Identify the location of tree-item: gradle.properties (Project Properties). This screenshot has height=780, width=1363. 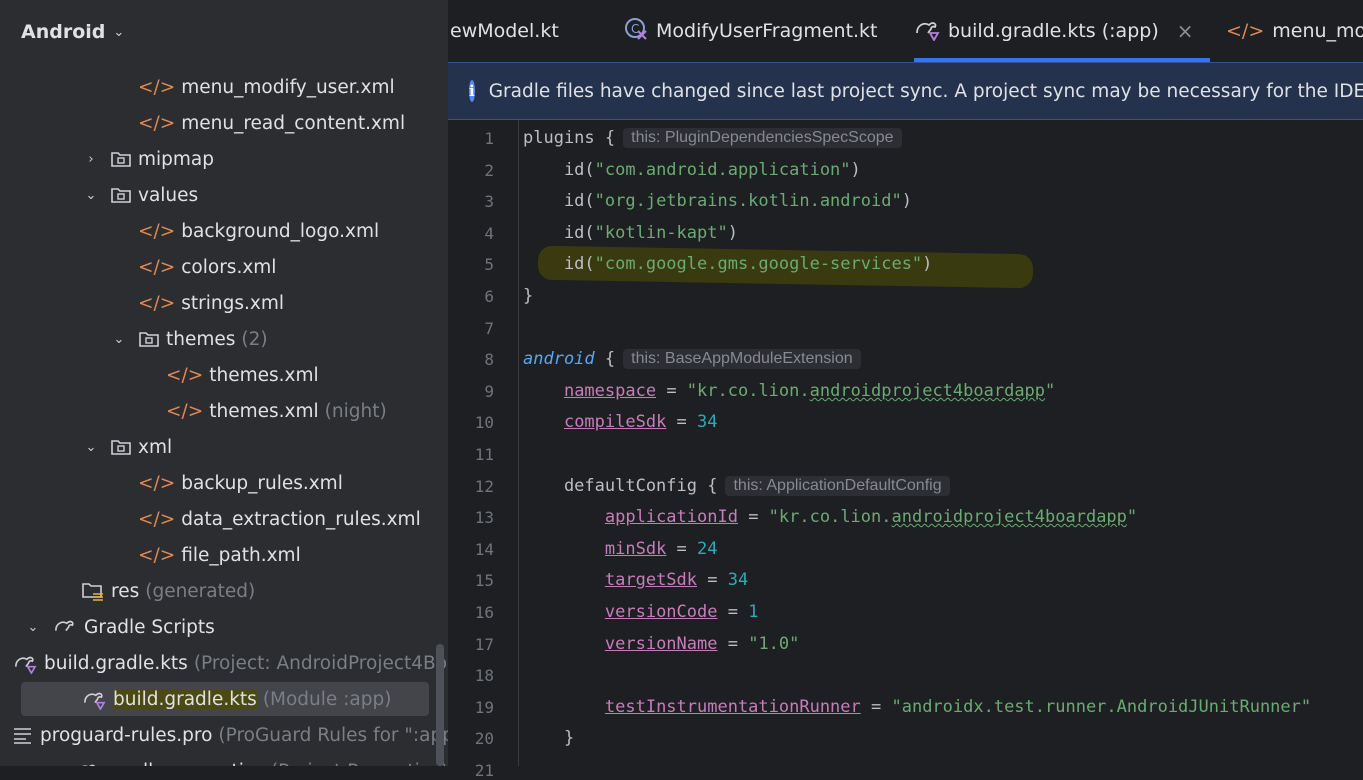
(224, 760).